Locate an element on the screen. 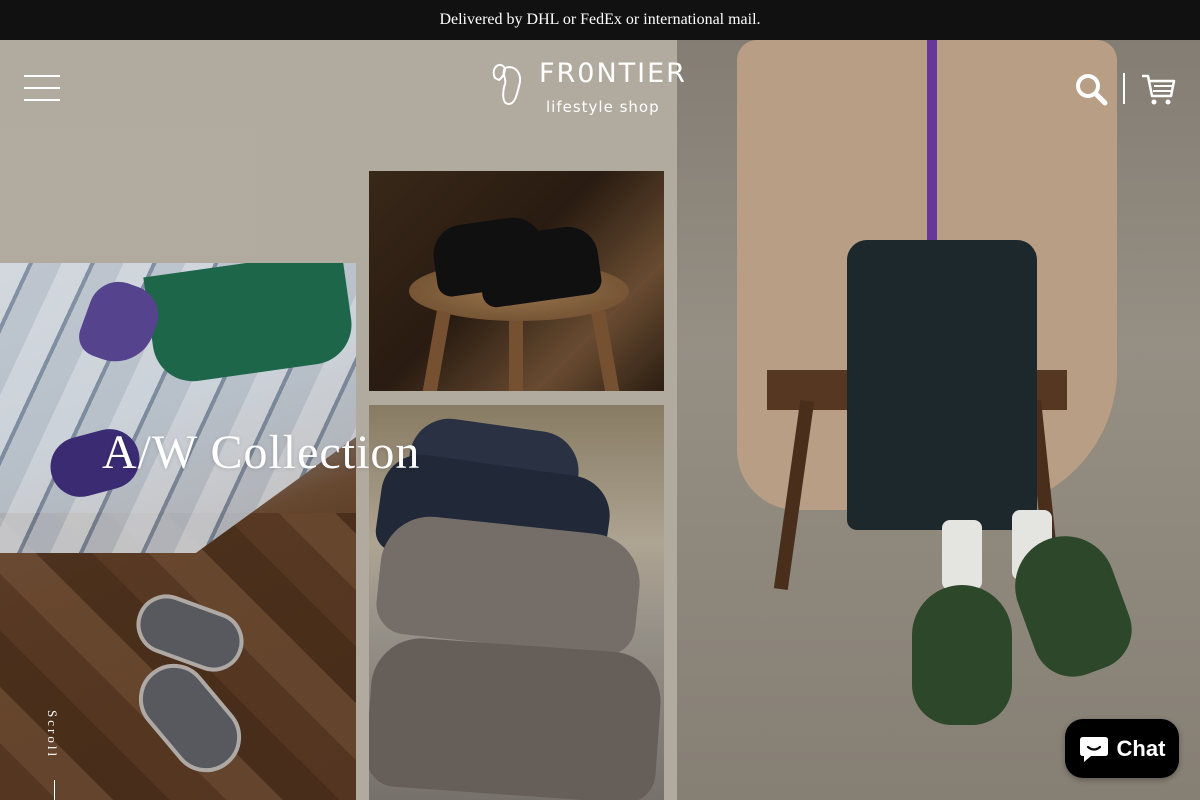  chat-label: Chat is located at coordinates (1141, 748).